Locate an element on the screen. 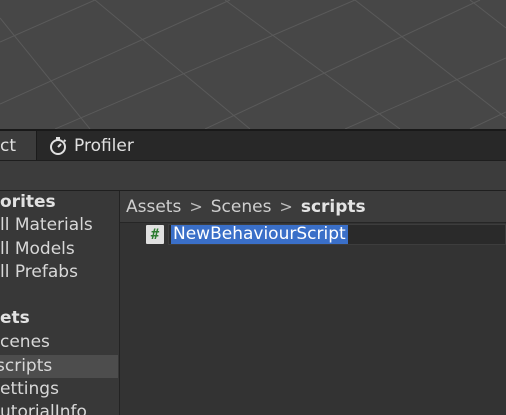 The image size is (506, 415). rename-input: NewBehaviourScript is located at coordinates (337, 234).